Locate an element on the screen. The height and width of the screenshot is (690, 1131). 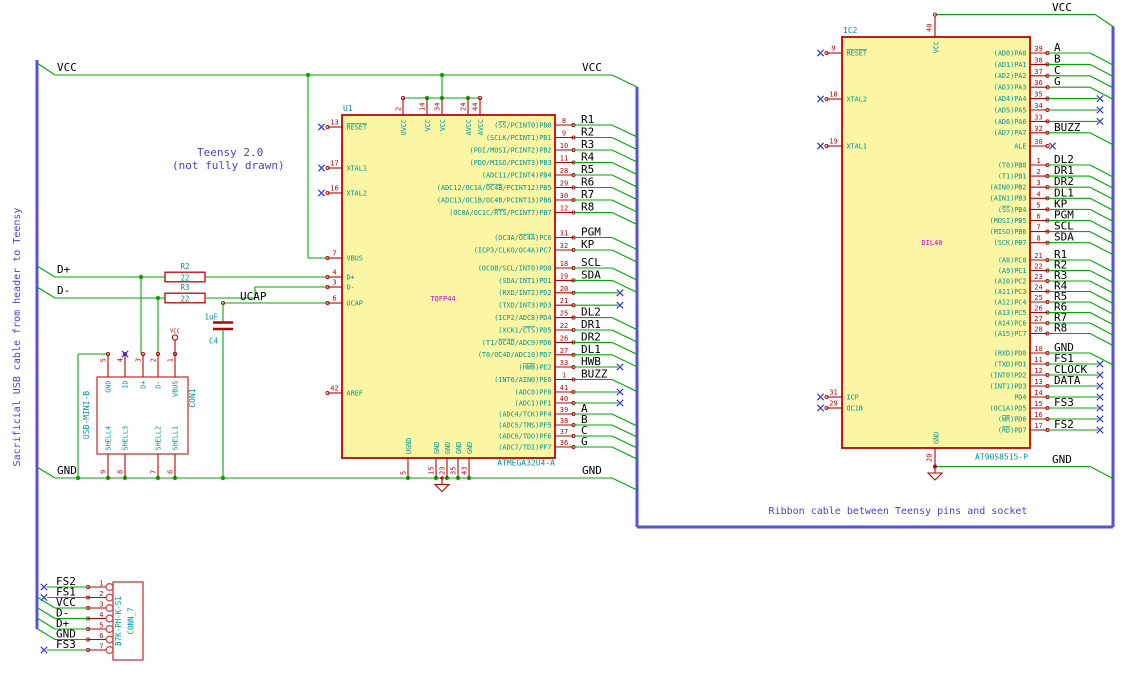
net-label-r4: R4 is located at coordinates (588, 157).